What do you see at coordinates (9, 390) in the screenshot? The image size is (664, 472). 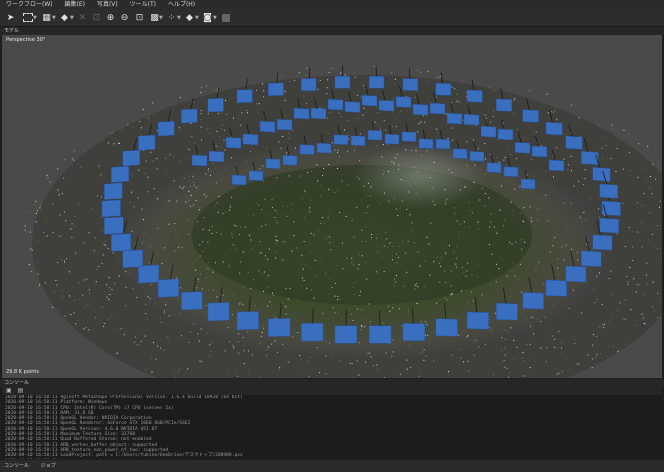 I see `save-icon: ▣` at bounding box center [9, 390].